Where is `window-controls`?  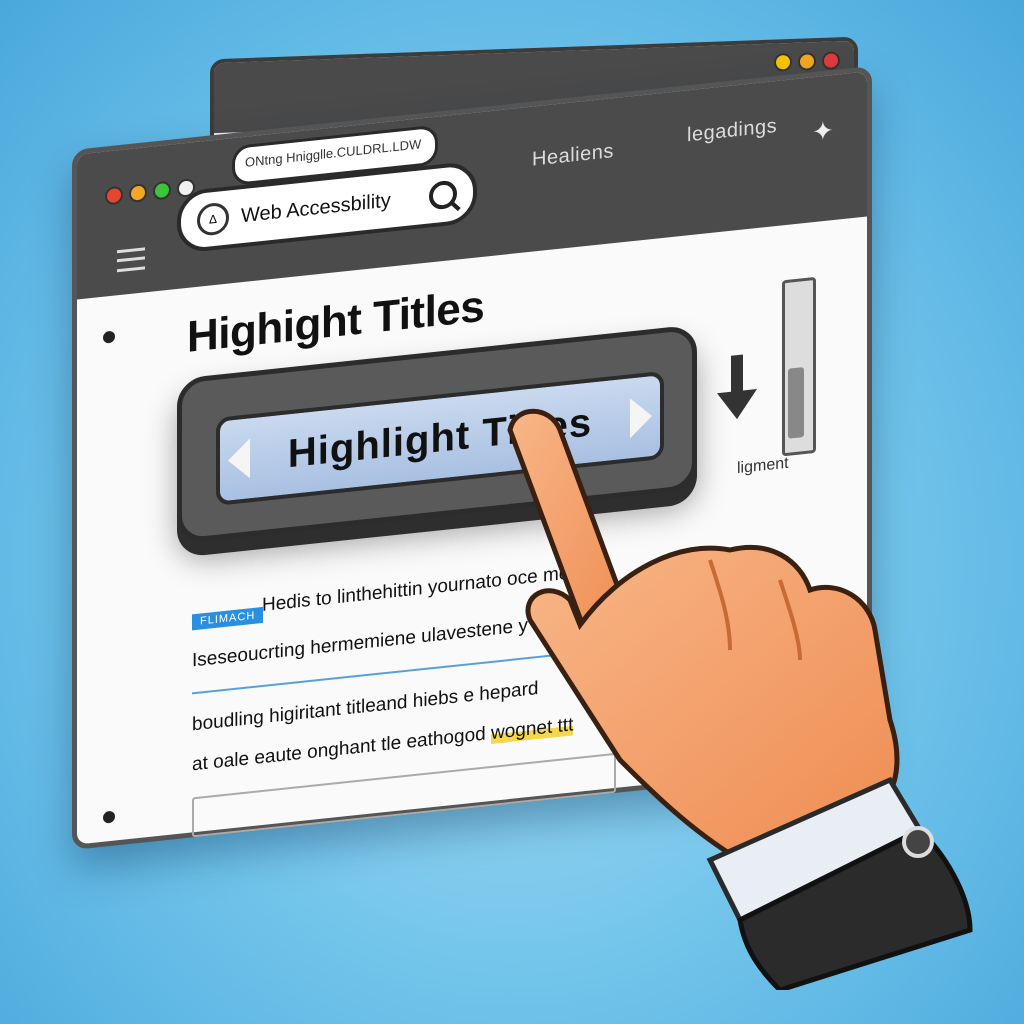 window-controls is located at coordinates (150, 192).